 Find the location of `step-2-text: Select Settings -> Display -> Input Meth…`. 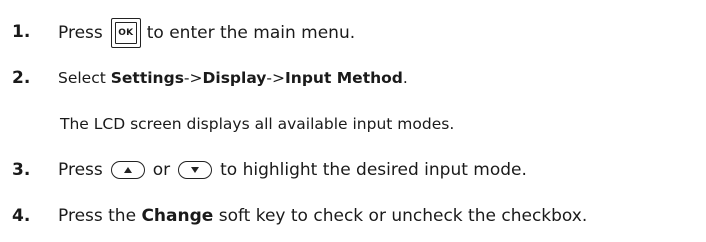

step-2-text: Select Settings -> Display -> Input Meth… is located at coordinates (233, 78).